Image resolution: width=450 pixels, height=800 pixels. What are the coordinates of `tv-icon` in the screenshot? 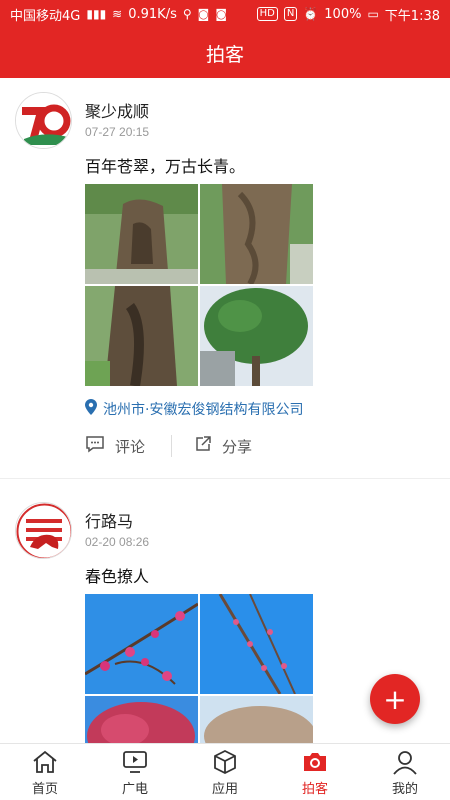 It's located at (135, 762).